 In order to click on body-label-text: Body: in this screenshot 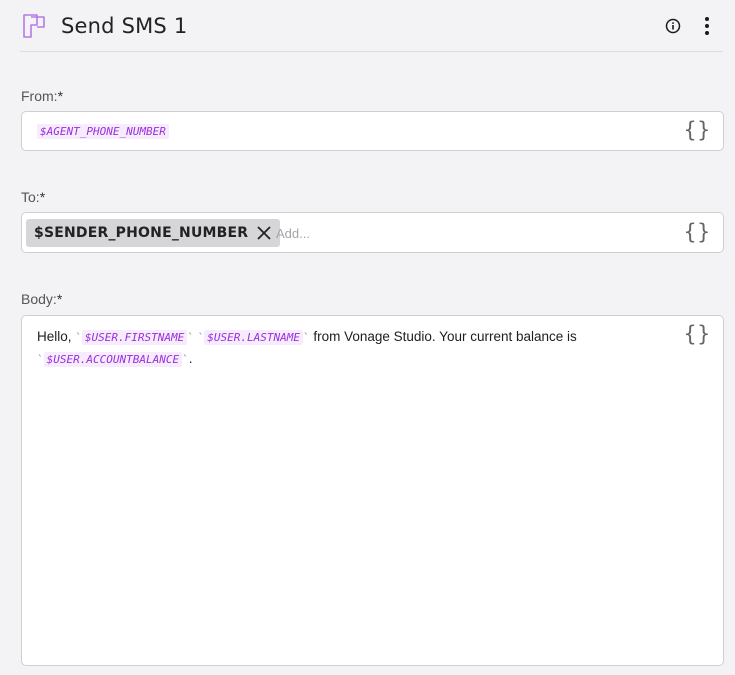, I will do `click(39, 299)`.